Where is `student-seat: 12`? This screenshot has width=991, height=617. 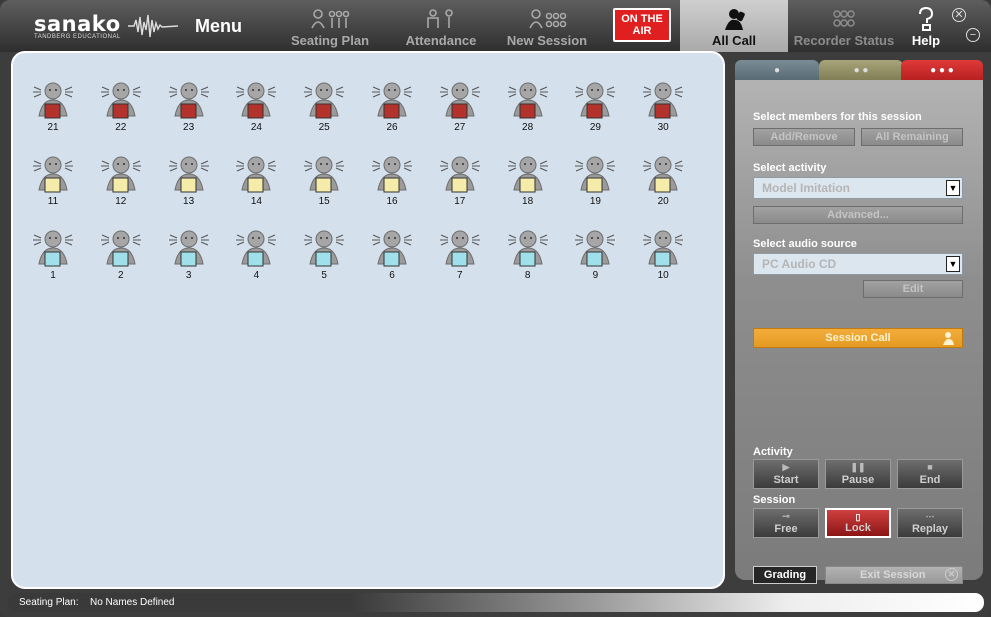
student-seat: 12 is located at coordinates (121, 183).